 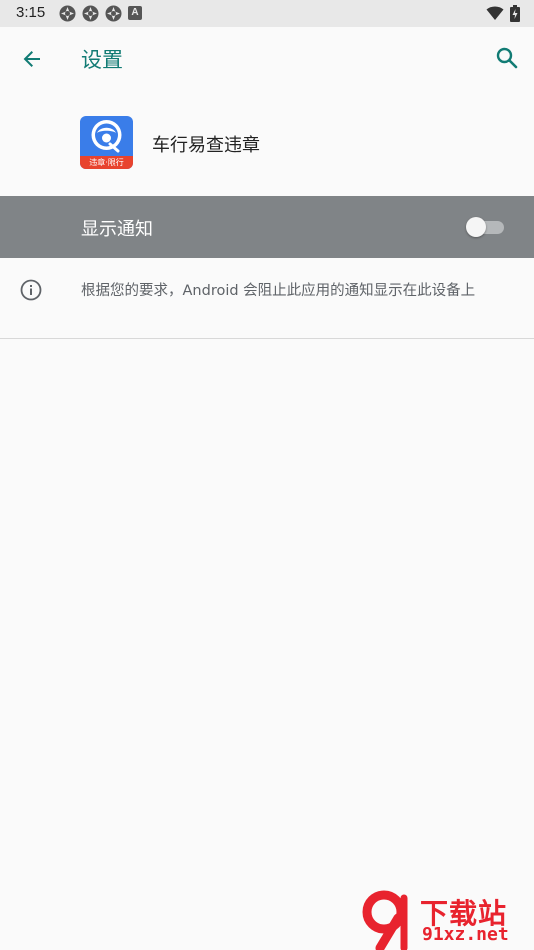 I want to click on app-icon: 违章·限行, so click(x=106, y=142).